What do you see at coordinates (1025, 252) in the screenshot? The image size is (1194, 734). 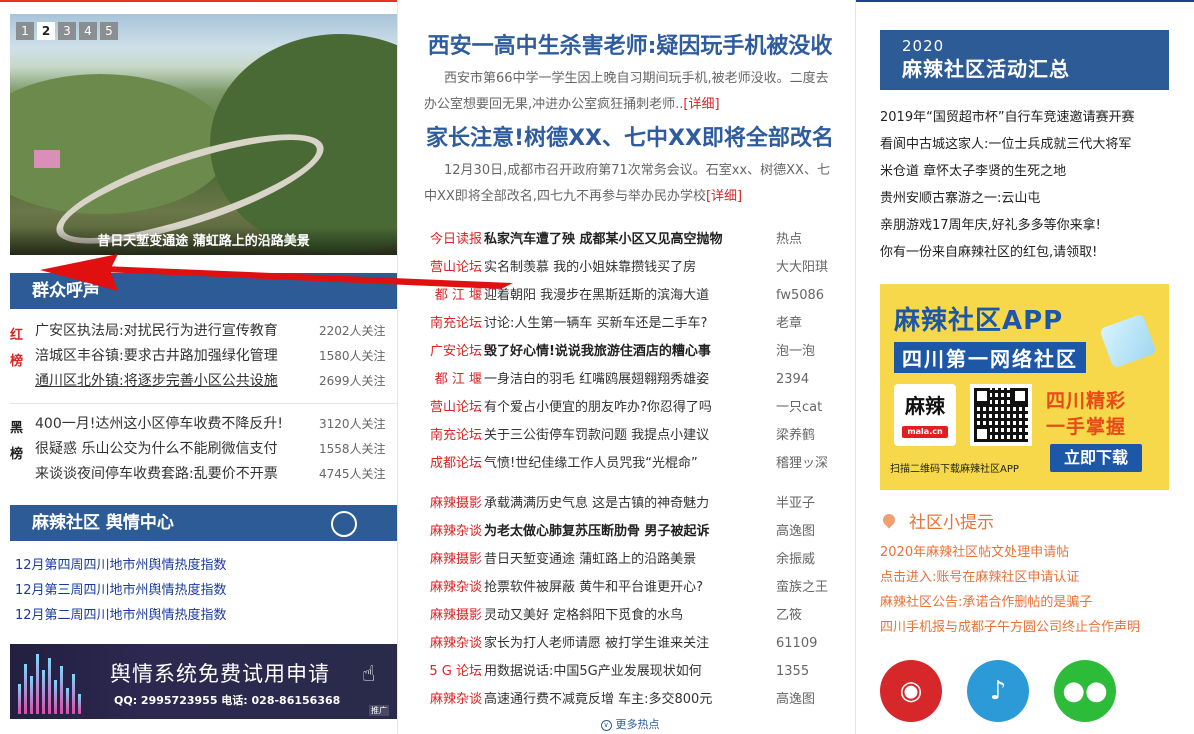 I see `list-item: 你有一份来自麻辣社区的红包,请领取!` at bounding box center [1025, 252].